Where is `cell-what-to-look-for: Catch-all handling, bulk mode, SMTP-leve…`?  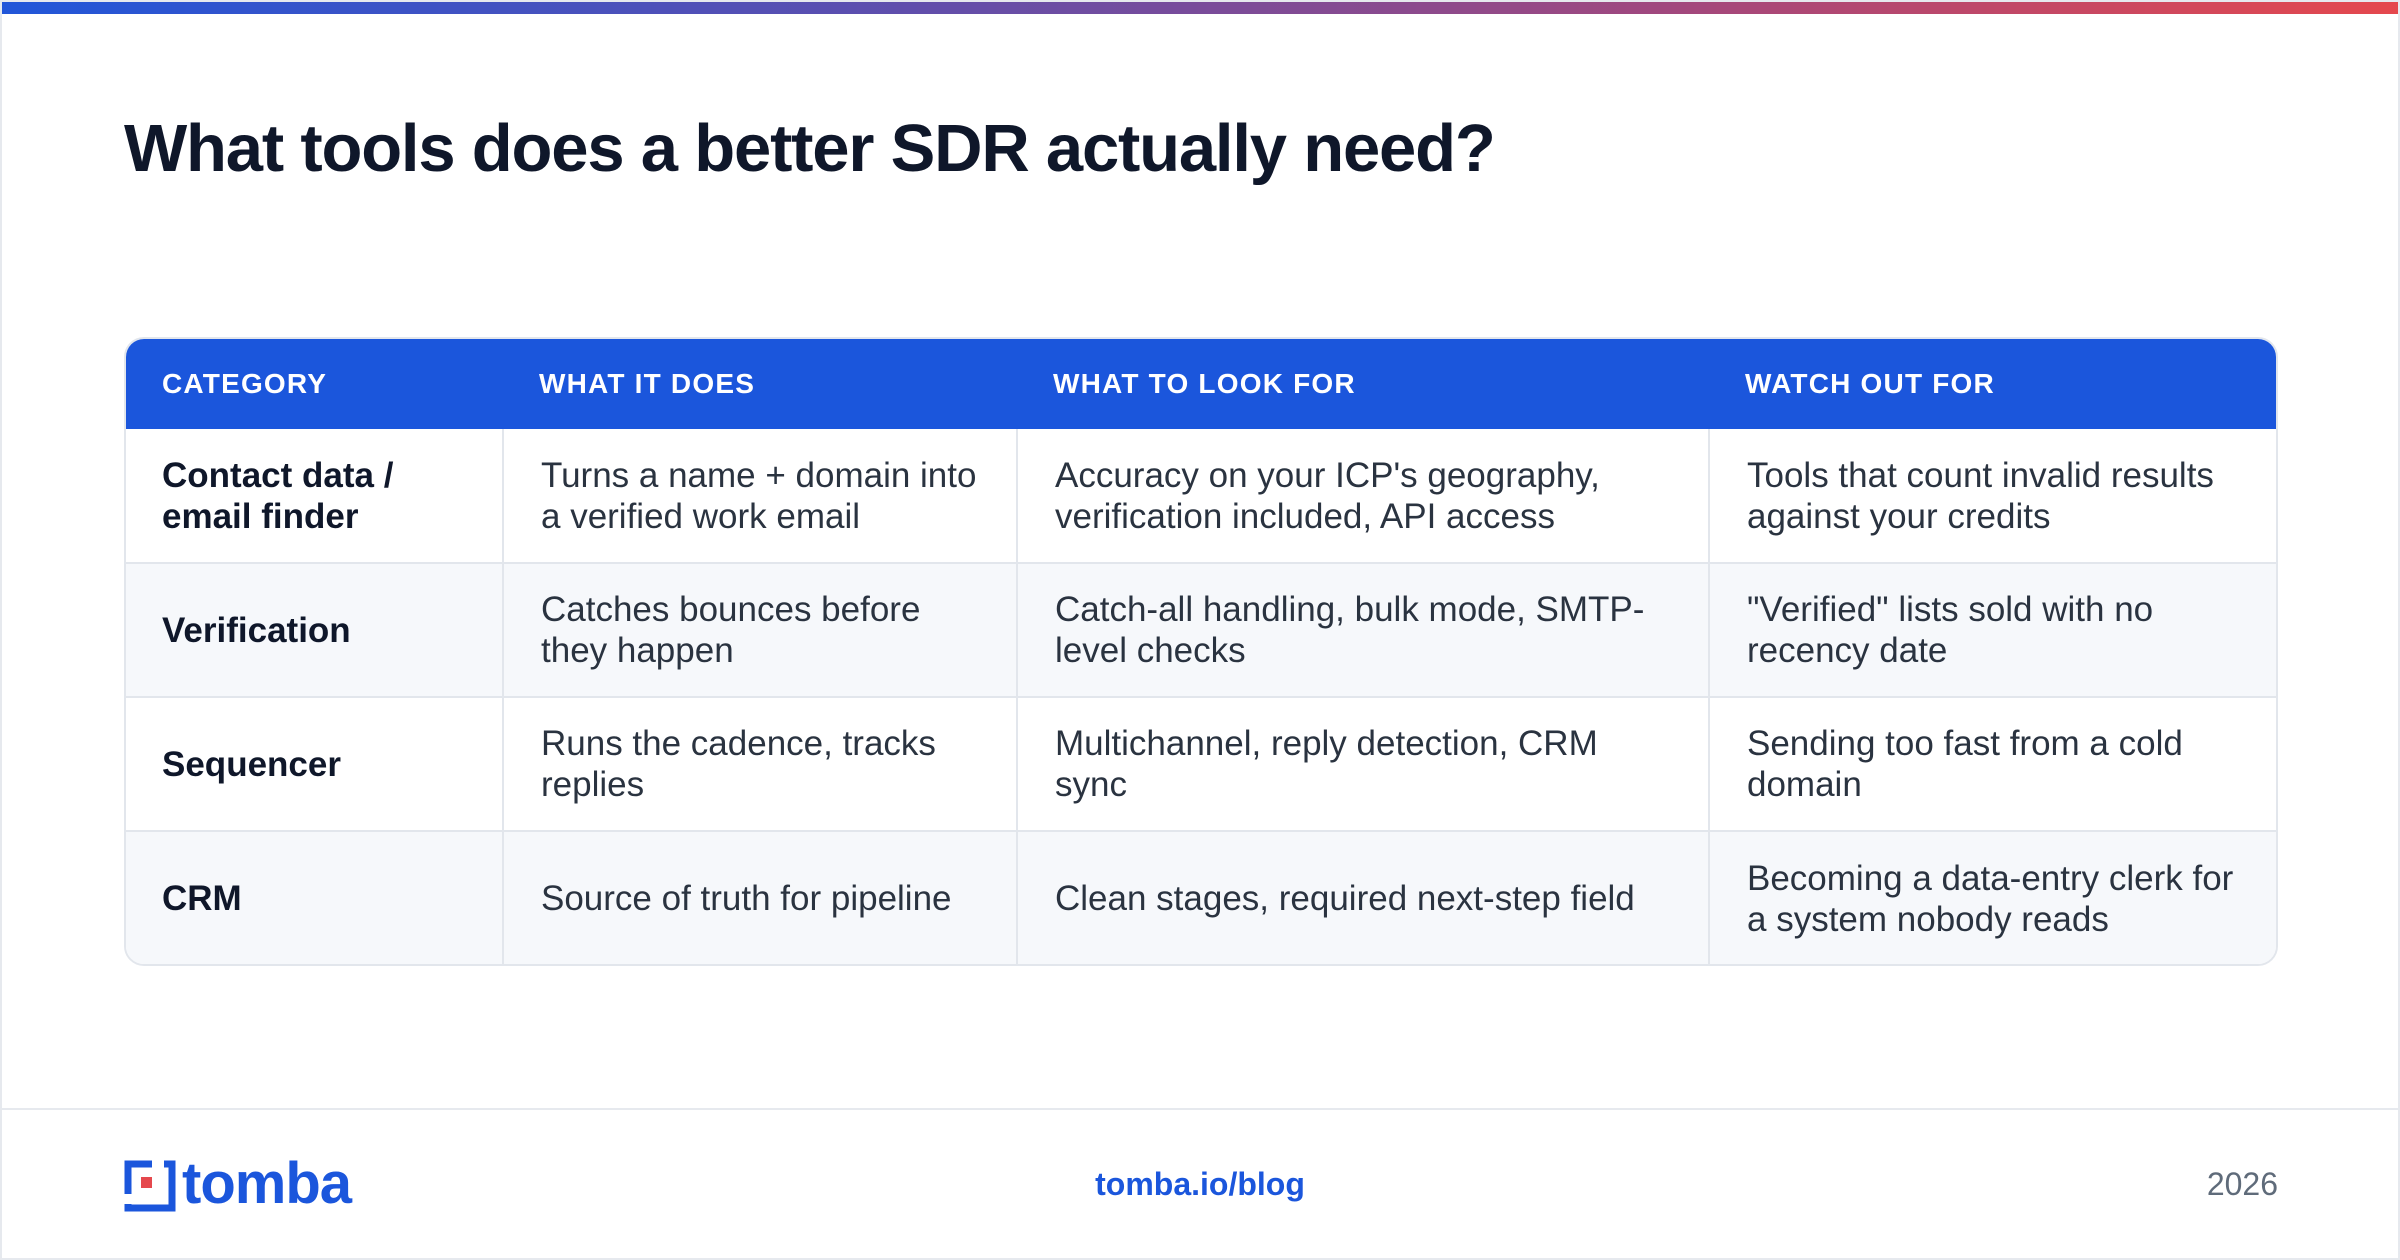 cell-what-to-look-for: Catch-all handling, bulk mode, SMTP-leve… is located at coordinates (1362, 629).